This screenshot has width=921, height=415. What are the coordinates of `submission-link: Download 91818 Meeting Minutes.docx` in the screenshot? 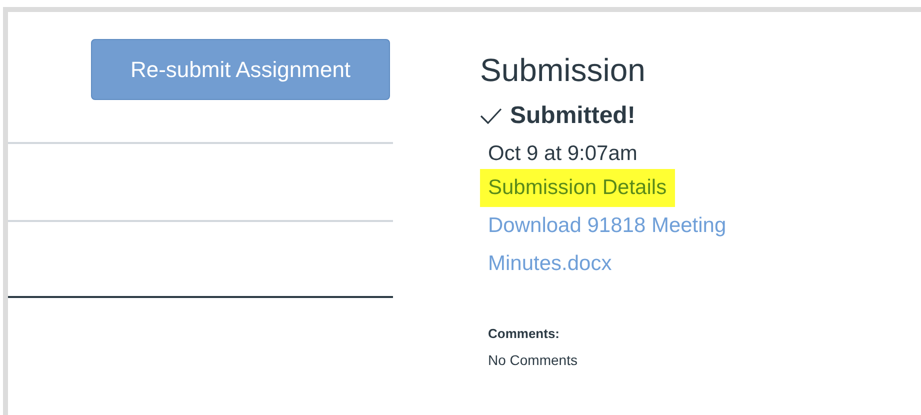 It's located at (643, 245).